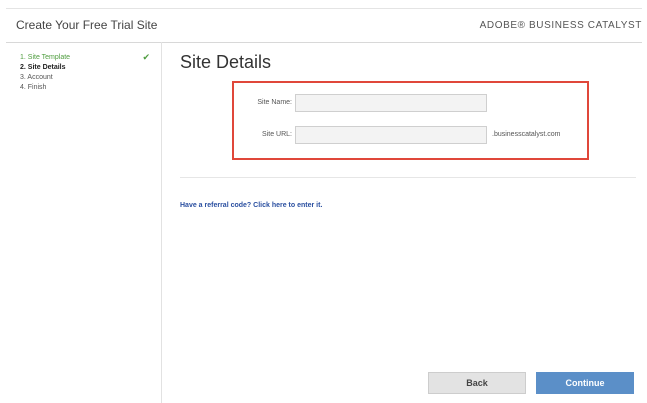 Image resolution: width=647 pixels, height=403 pixels. What do you see at coordinates (477, 383) in the screenshot?
I see `back-button: Back` at bounding box center [477, 383].